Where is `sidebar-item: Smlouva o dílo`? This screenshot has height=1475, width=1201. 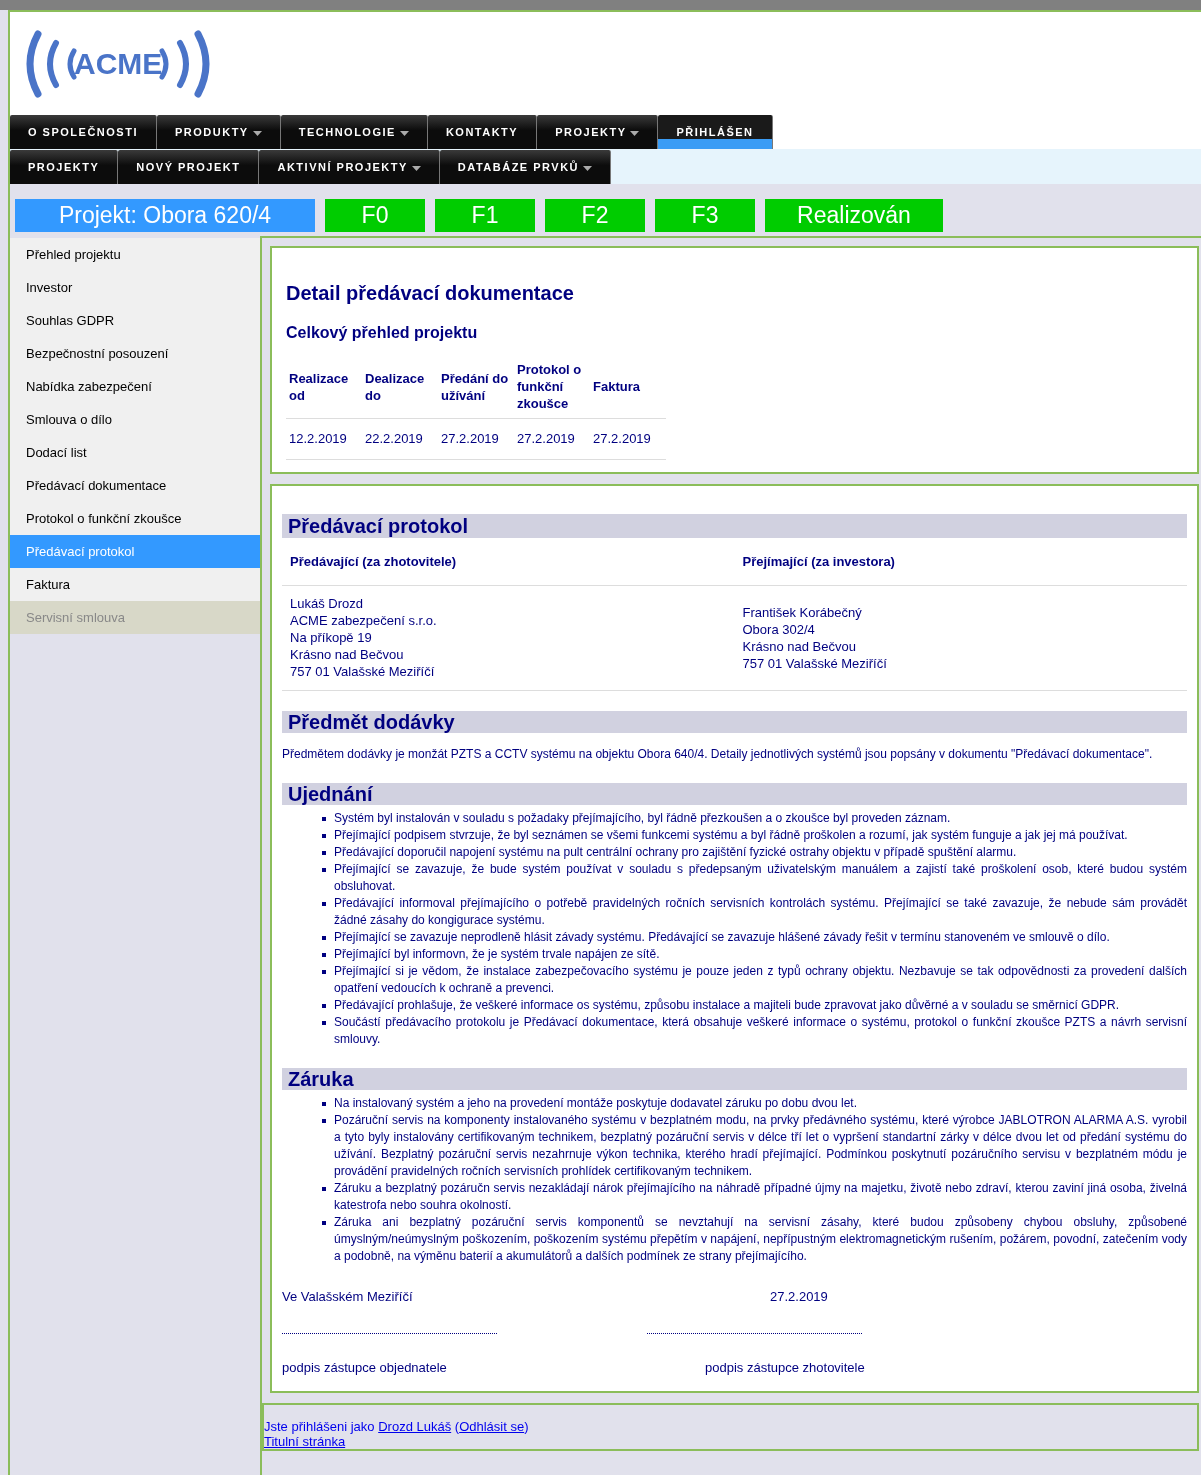
sidebar-item: Smlouva o dílo is located at coordinates (135, 419).